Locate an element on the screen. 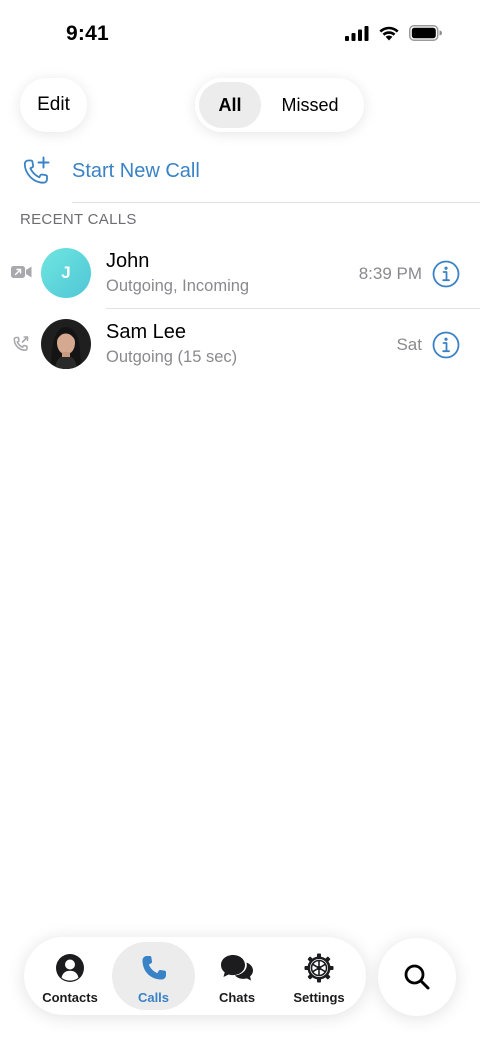  search-icon is located at coordinates (417, 977).